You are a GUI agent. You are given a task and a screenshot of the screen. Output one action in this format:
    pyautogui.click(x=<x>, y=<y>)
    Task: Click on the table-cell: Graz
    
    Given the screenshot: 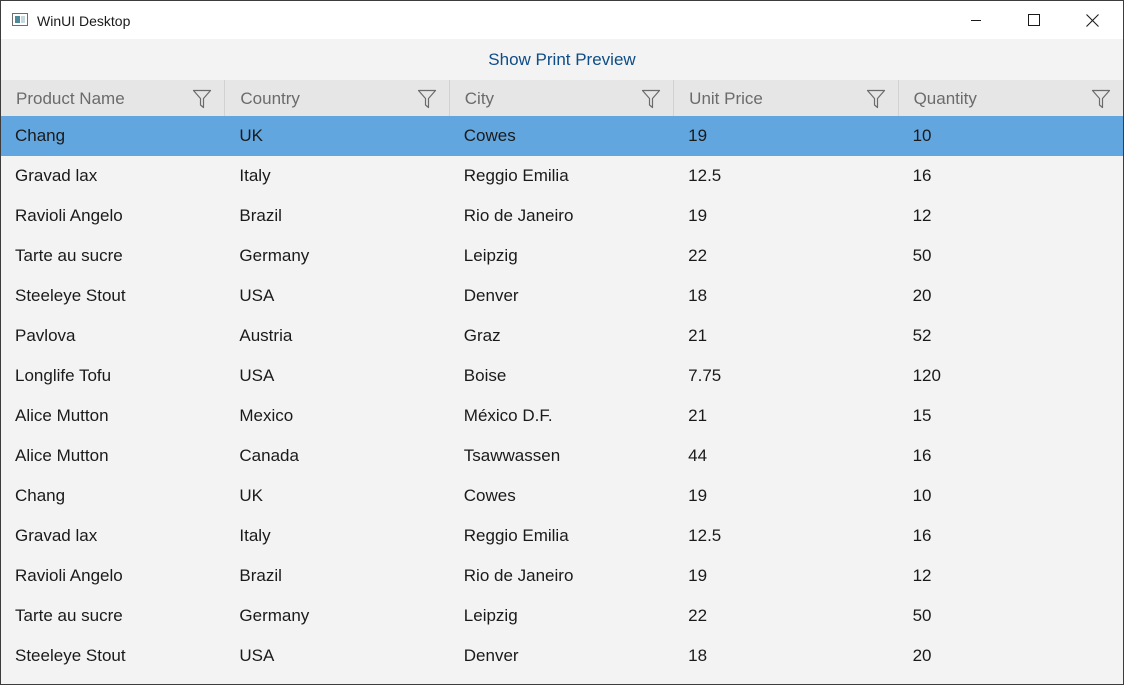 What is the action you would take?
    pyautogui.click(x=562, y=336)
    